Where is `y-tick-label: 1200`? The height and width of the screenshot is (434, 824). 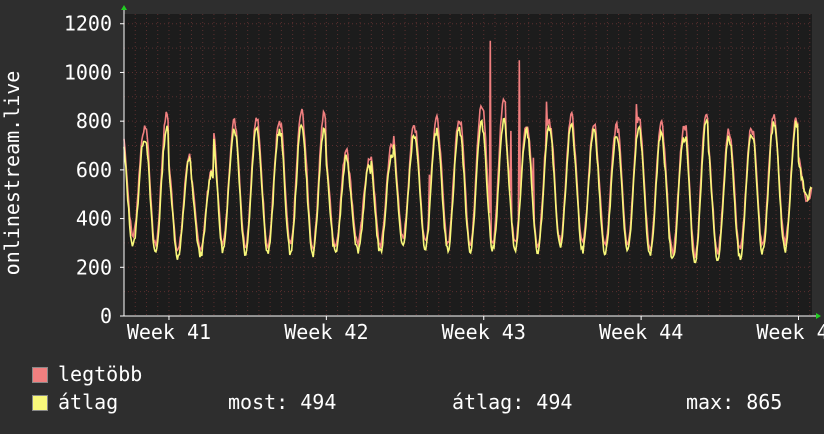 y-tick-label: 1200 is located at coordinates (88, 24).